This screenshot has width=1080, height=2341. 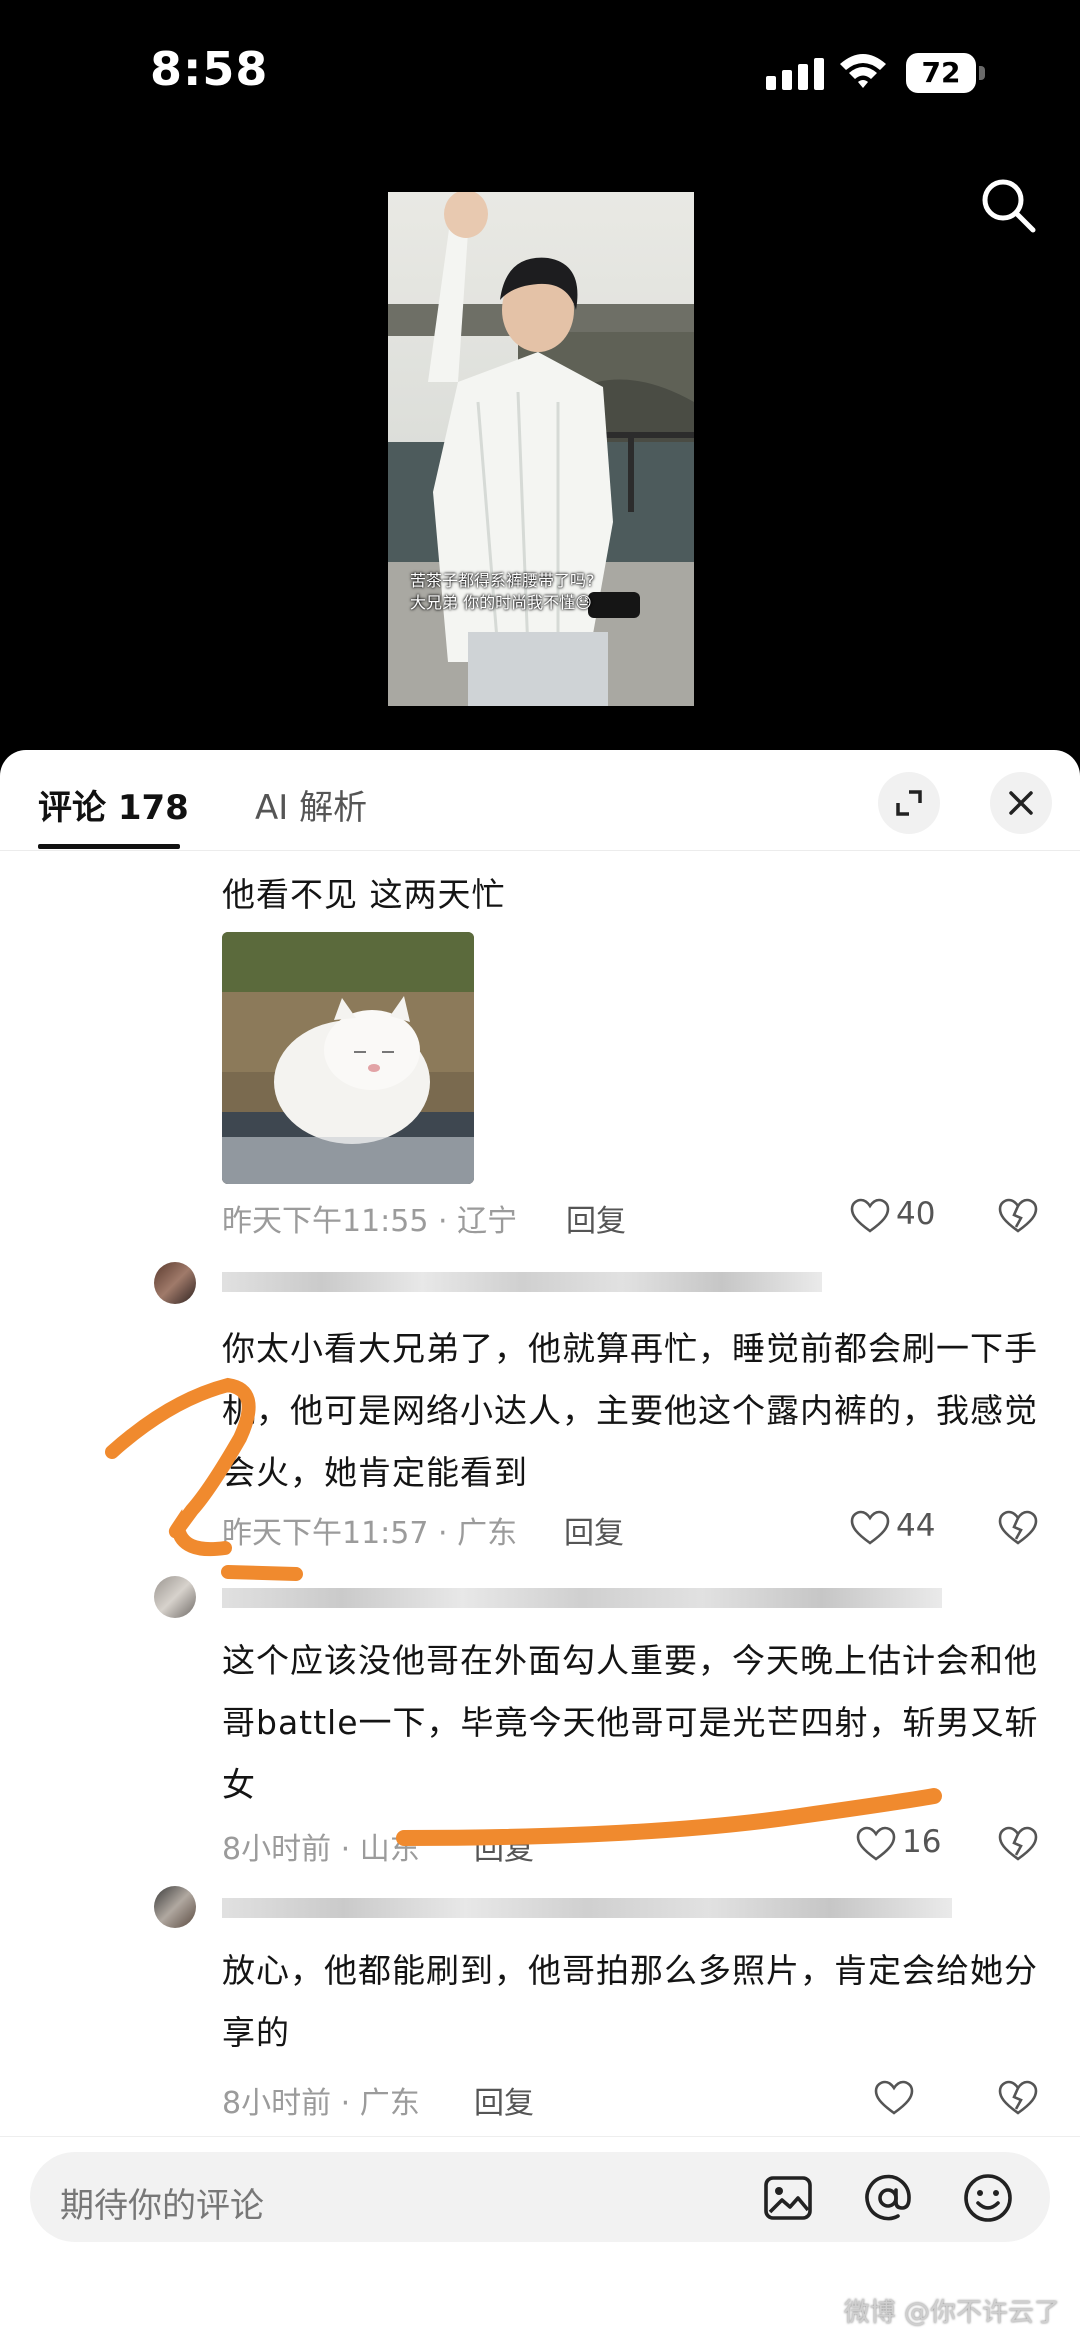 I want to click on status-bar: 8:58 72, so click(x=540, y=70).